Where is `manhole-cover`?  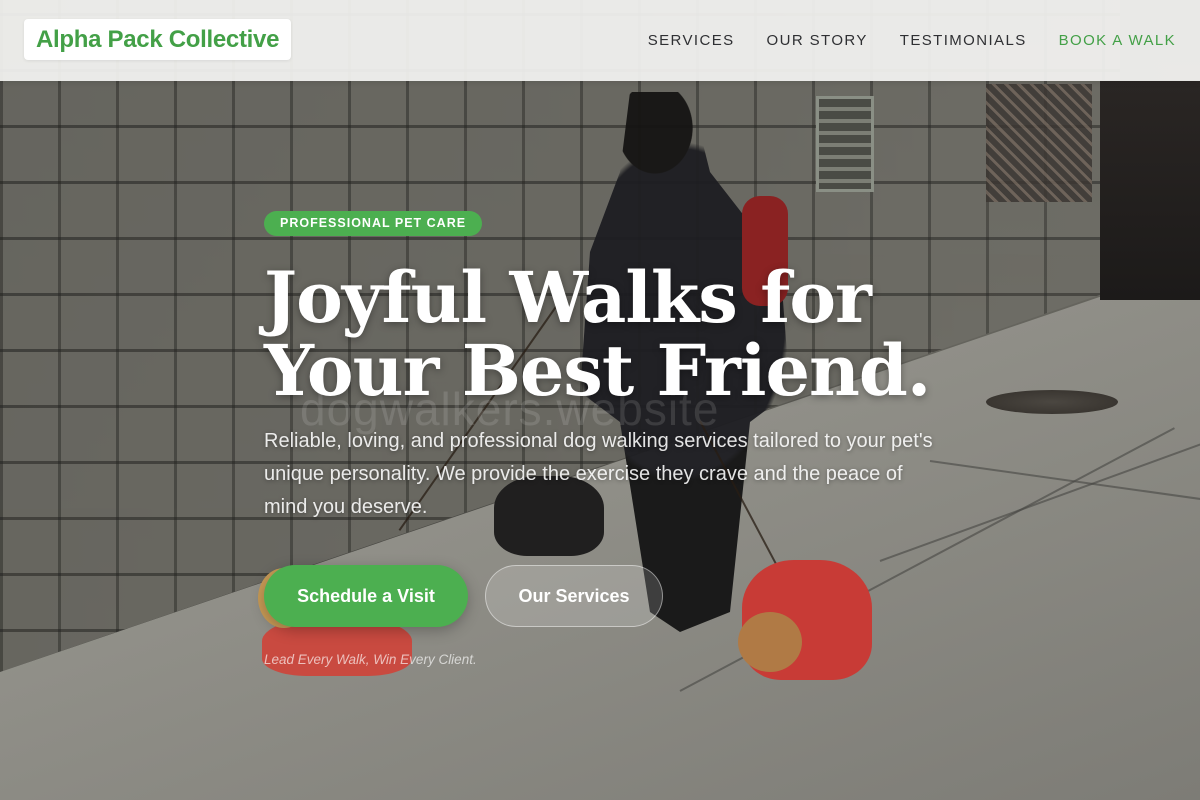 manhole-cover is located at coordinates (1052, 402).